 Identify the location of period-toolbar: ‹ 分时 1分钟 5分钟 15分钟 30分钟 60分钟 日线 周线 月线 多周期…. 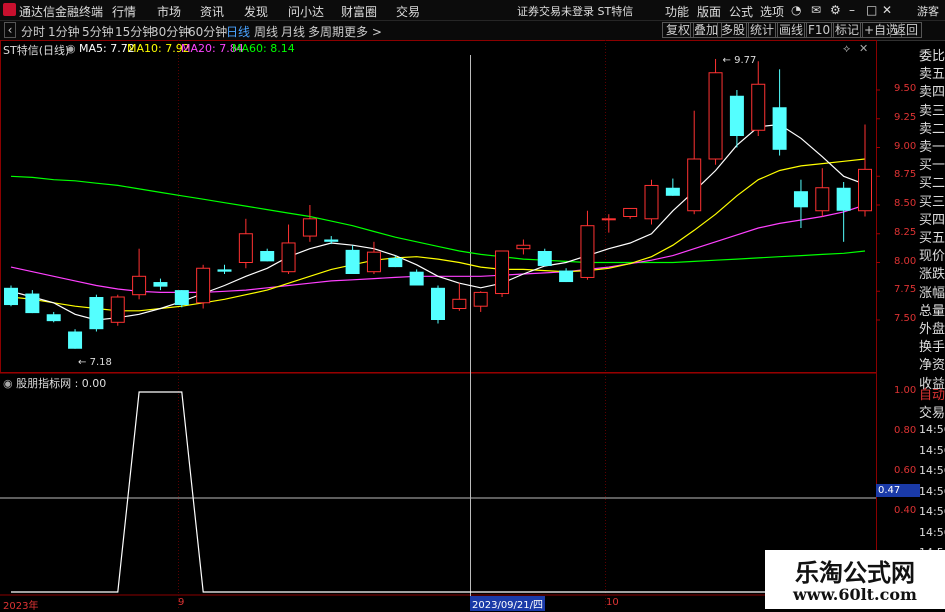
(472, 31).